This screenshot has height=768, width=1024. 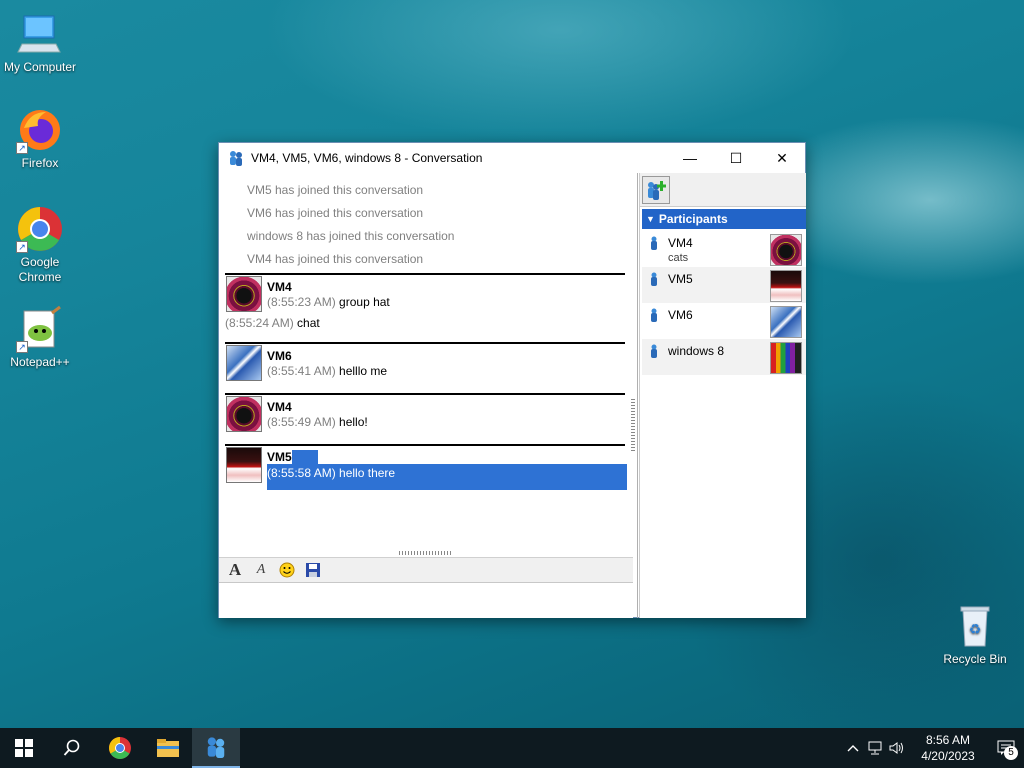 I want to click on start-button, so click(x=24, y=748).